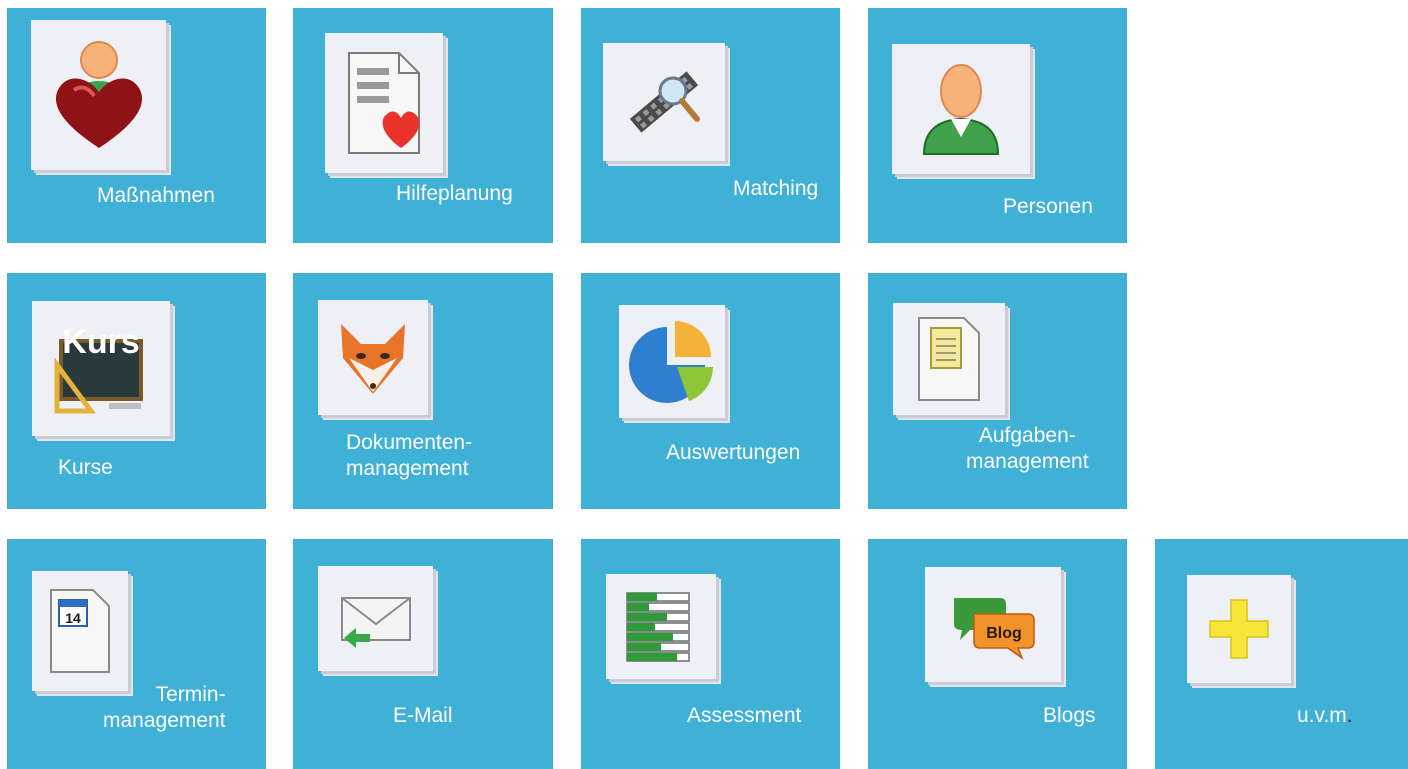 This screenshot has height=769, width=1408. Describe the element at coordinates (1004, 633) in the screenshot. I see `blog-bubble-text: Blog` at that location.